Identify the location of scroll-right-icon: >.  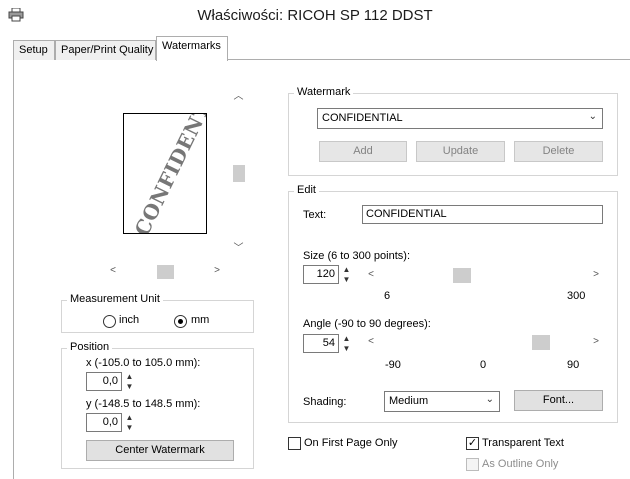
(217, 271).